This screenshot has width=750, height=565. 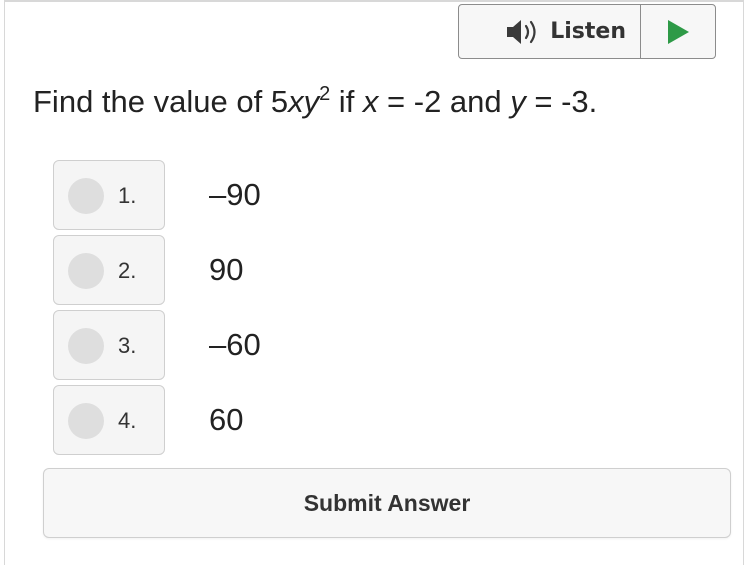 I want to click on question-exponent: 2, so click(x=325, y=94).